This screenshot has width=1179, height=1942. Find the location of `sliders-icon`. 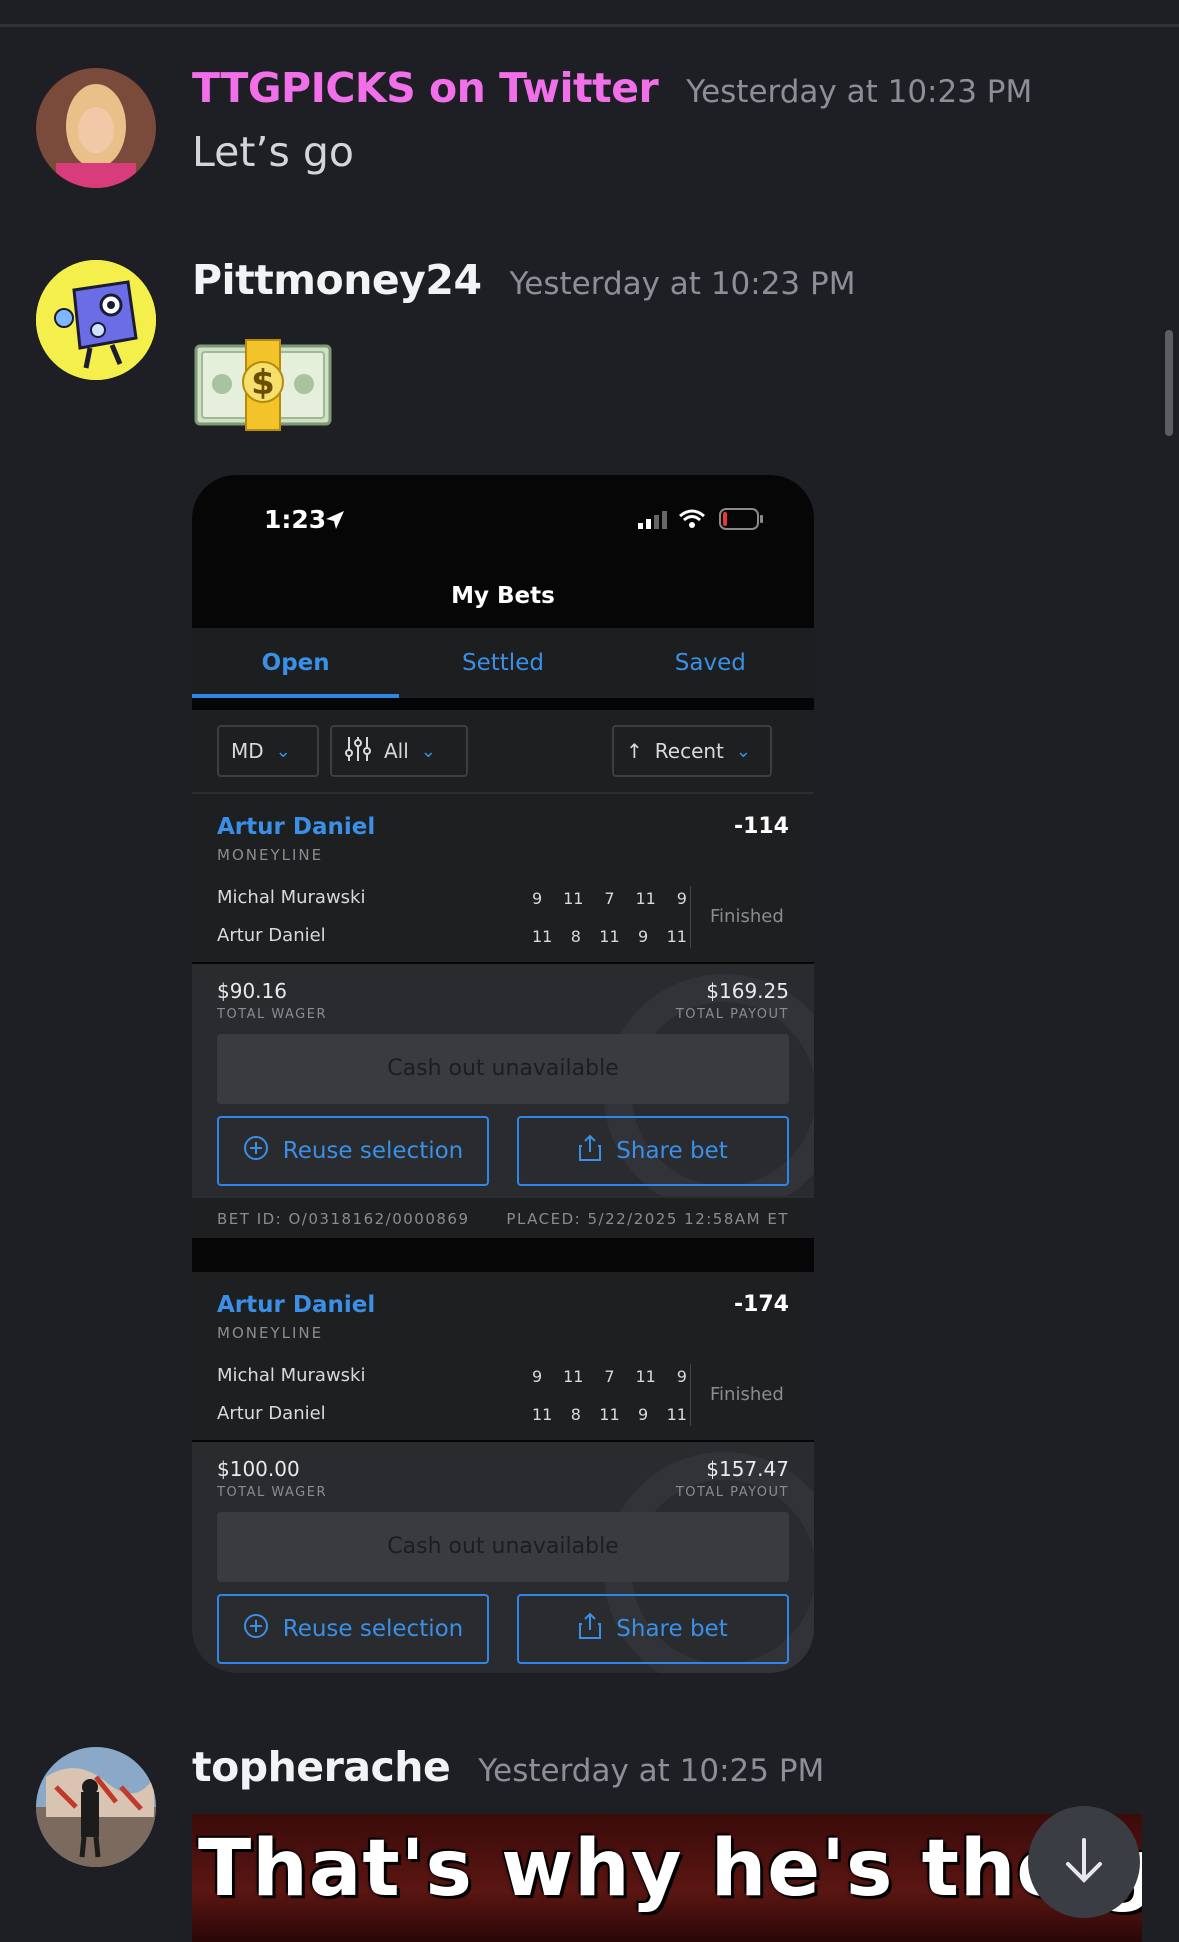

sliders-icon is located at coordinates (358, 751).